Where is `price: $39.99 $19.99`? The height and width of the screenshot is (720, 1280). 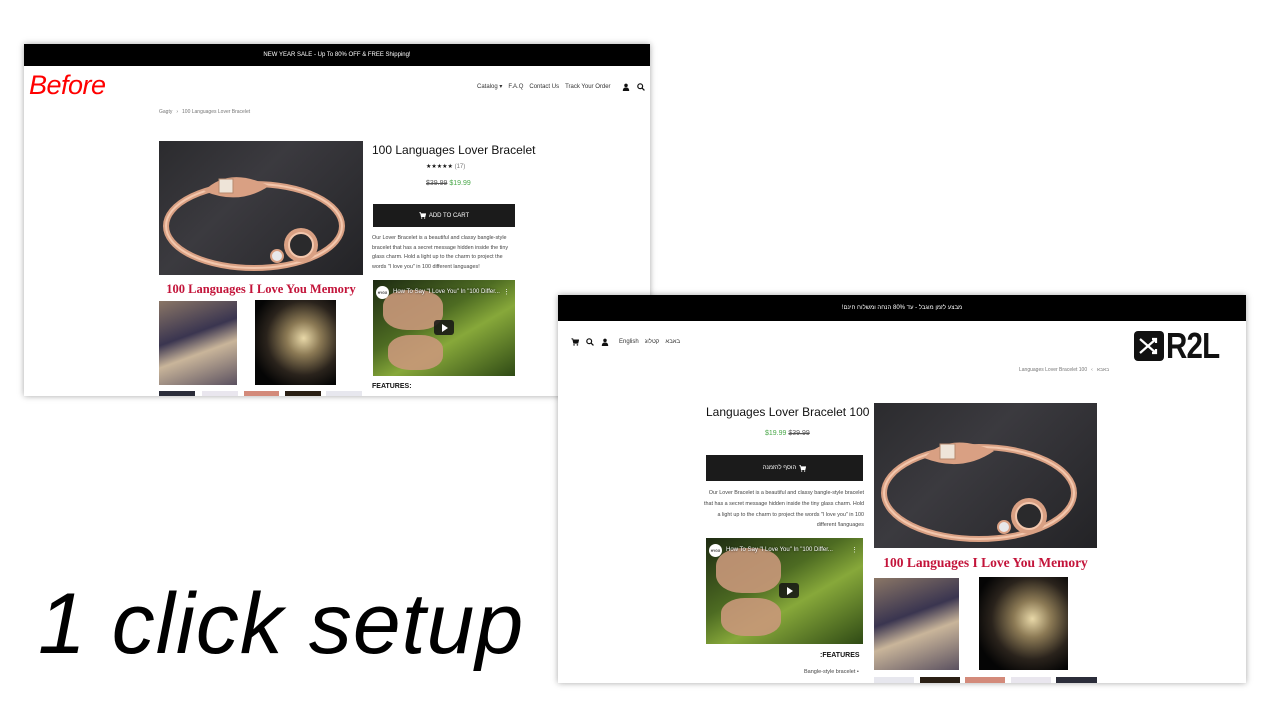
price: $39.99 $19.99 is located at coordinates (448, 183).